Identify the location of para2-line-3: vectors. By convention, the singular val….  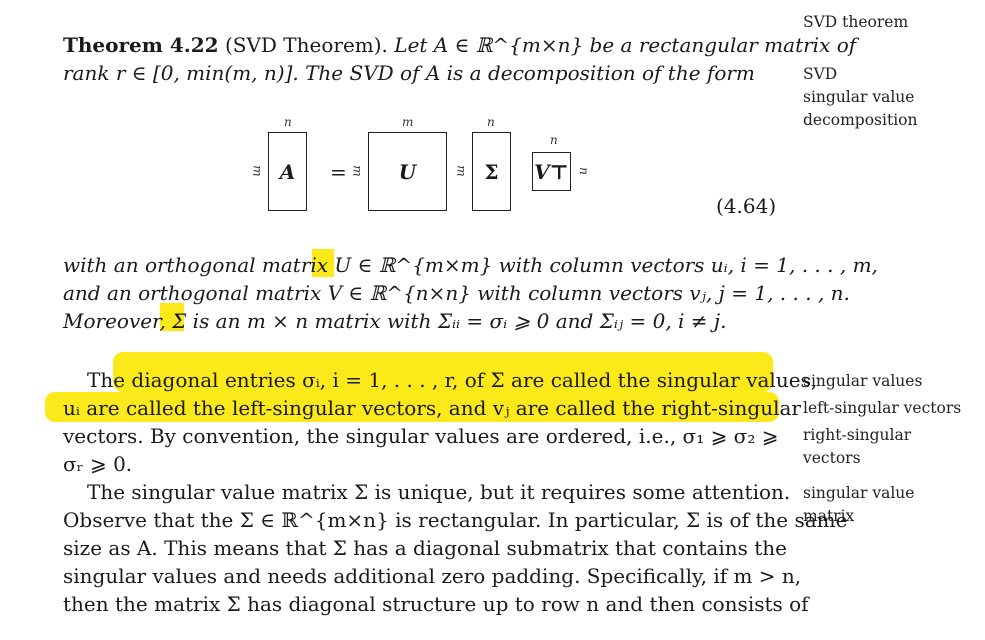
(421, 436).